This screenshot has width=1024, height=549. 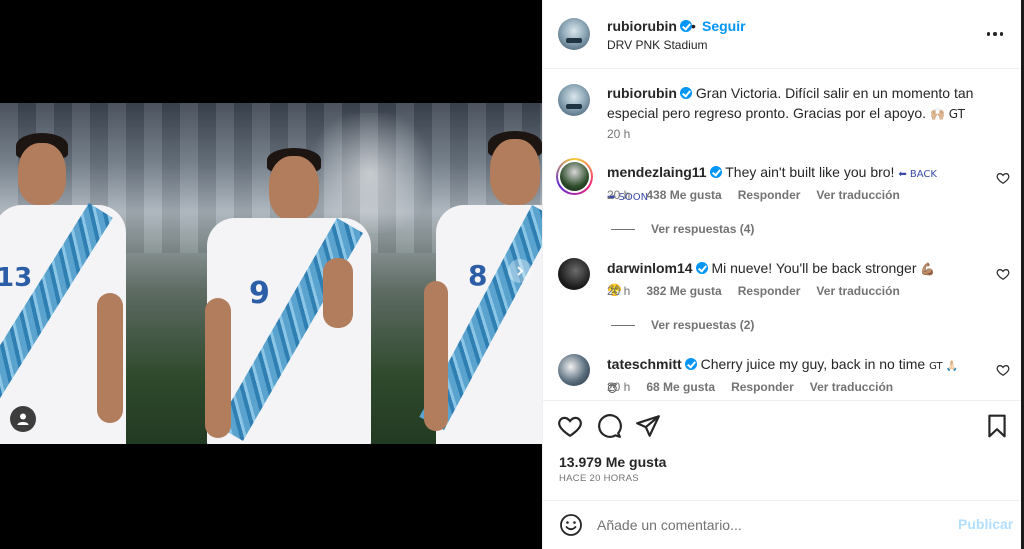 I want to click on share-icon, so click(x=648, y=426).